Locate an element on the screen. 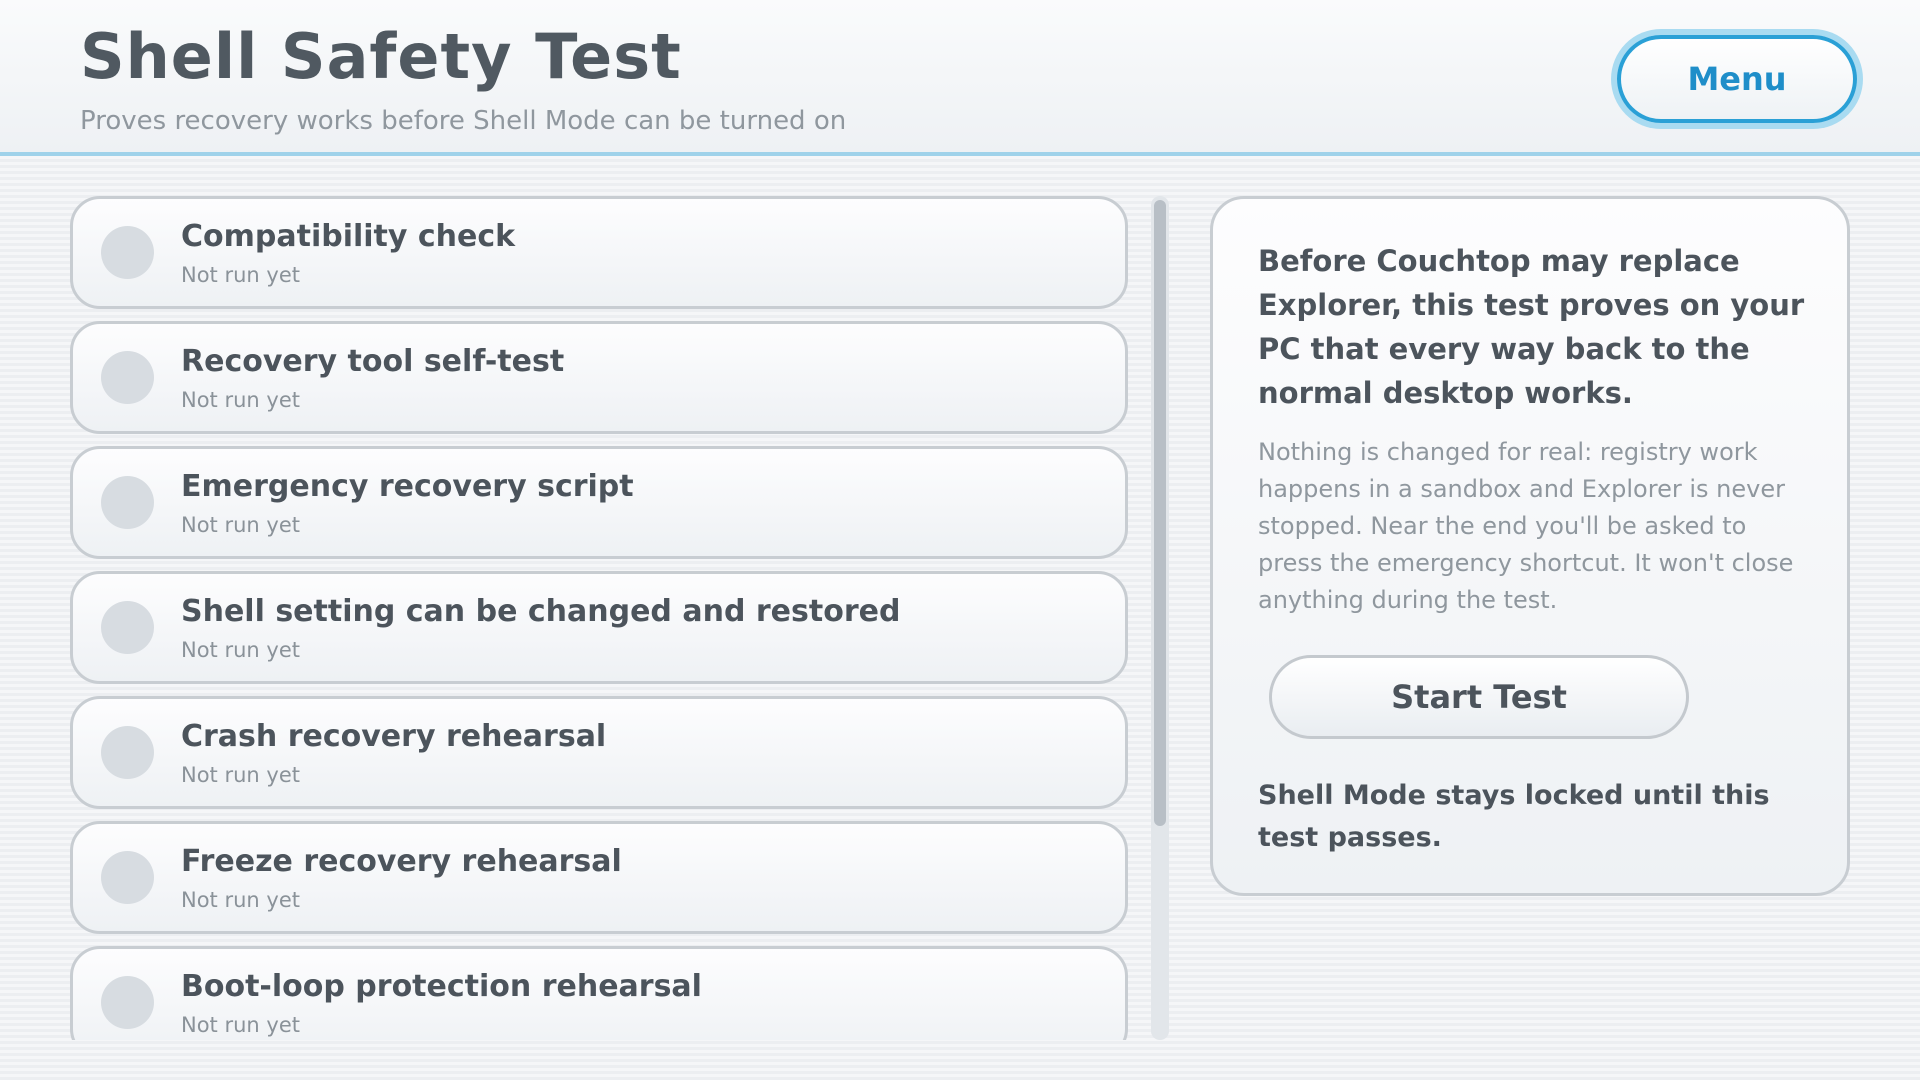 The height and width of the screenshot is (1080, 1920). check-name: Recovery tool self-test is located at coordinates (373, 361).